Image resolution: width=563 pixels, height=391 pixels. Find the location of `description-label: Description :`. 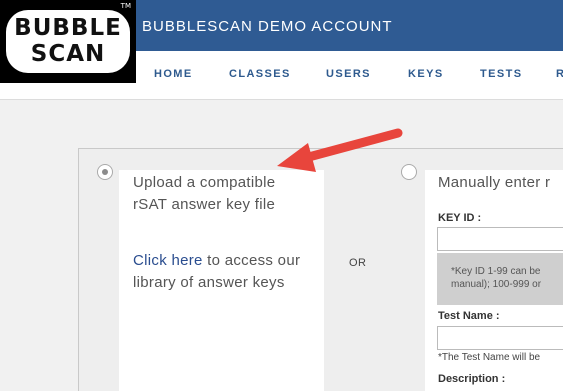

description-label: Description : is located at coordinates (472, 379).